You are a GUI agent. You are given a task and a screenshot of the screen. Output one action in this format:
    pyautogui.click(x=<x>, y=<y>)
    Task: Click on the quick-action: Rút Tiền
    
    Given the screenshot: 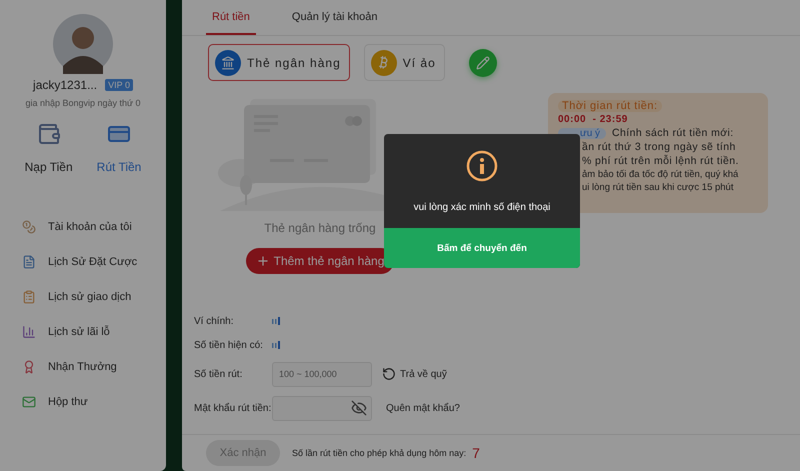 What is the action you would take?
    pyautogui.click(x=119, y=148)
    